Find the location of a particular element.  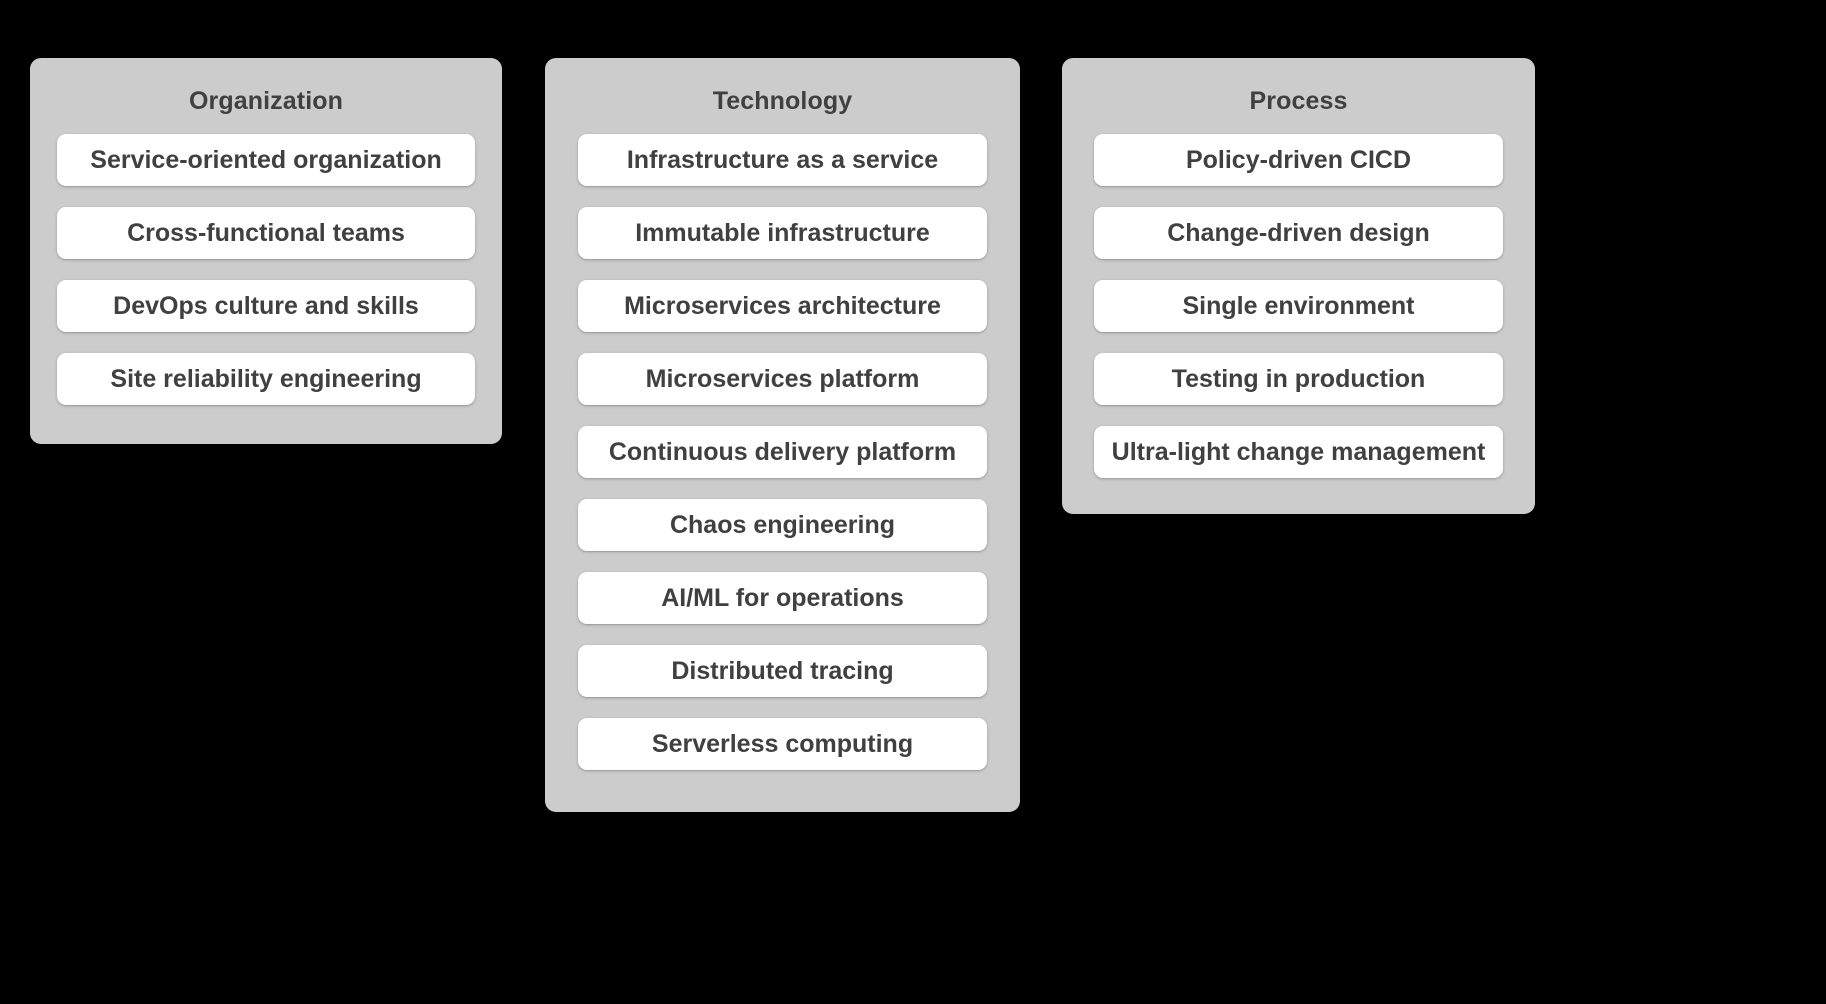

list-item: Testing in production is located at coordinates (1298, 379).